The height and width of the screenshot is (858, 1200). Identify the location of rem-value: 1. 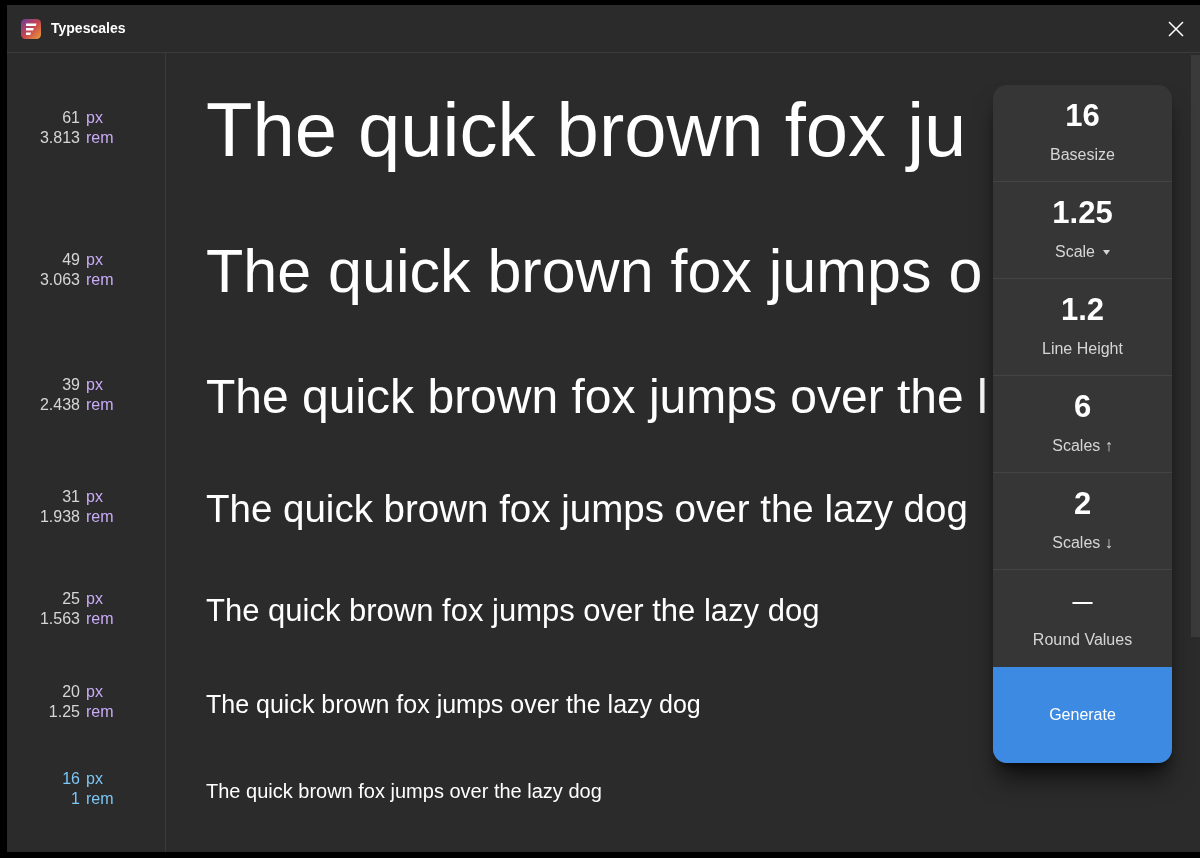
(75, 799).